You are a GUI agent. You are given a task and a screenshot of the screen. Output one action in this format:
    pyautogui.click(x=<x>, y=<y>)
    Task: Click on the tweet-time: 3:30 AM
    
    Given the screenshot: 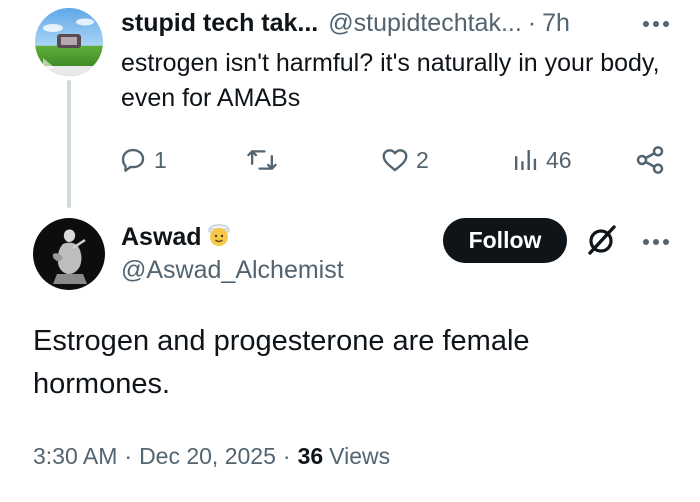 What is the action you would take?
    pyautogui.click(x=75, y=456)
    